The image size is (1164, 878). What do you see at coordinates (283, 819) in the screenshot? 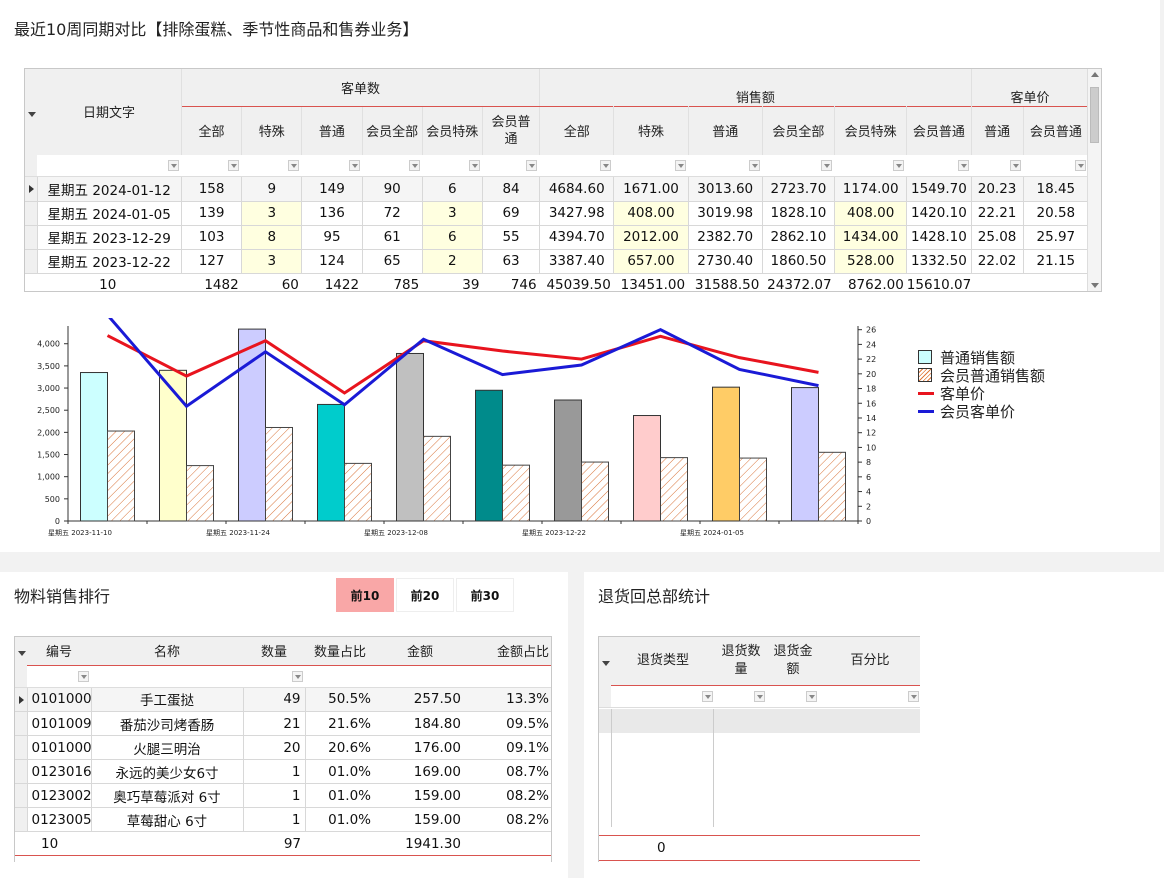
I see `list-item: 01230054草莓甜心 6寸101.0%159.0008.2%` at bounding box center [283, 819].